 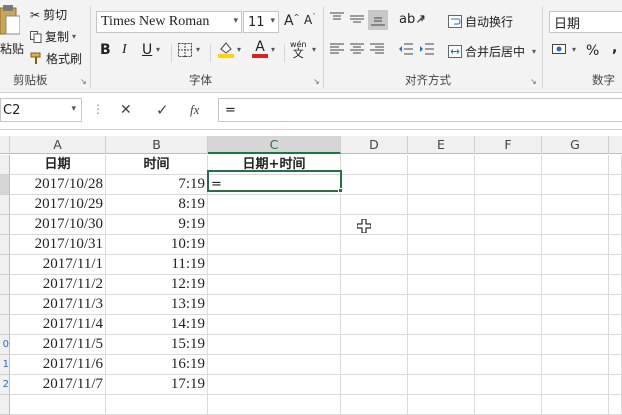 I want to click on percent-button: %, so click(x=592, y=51).